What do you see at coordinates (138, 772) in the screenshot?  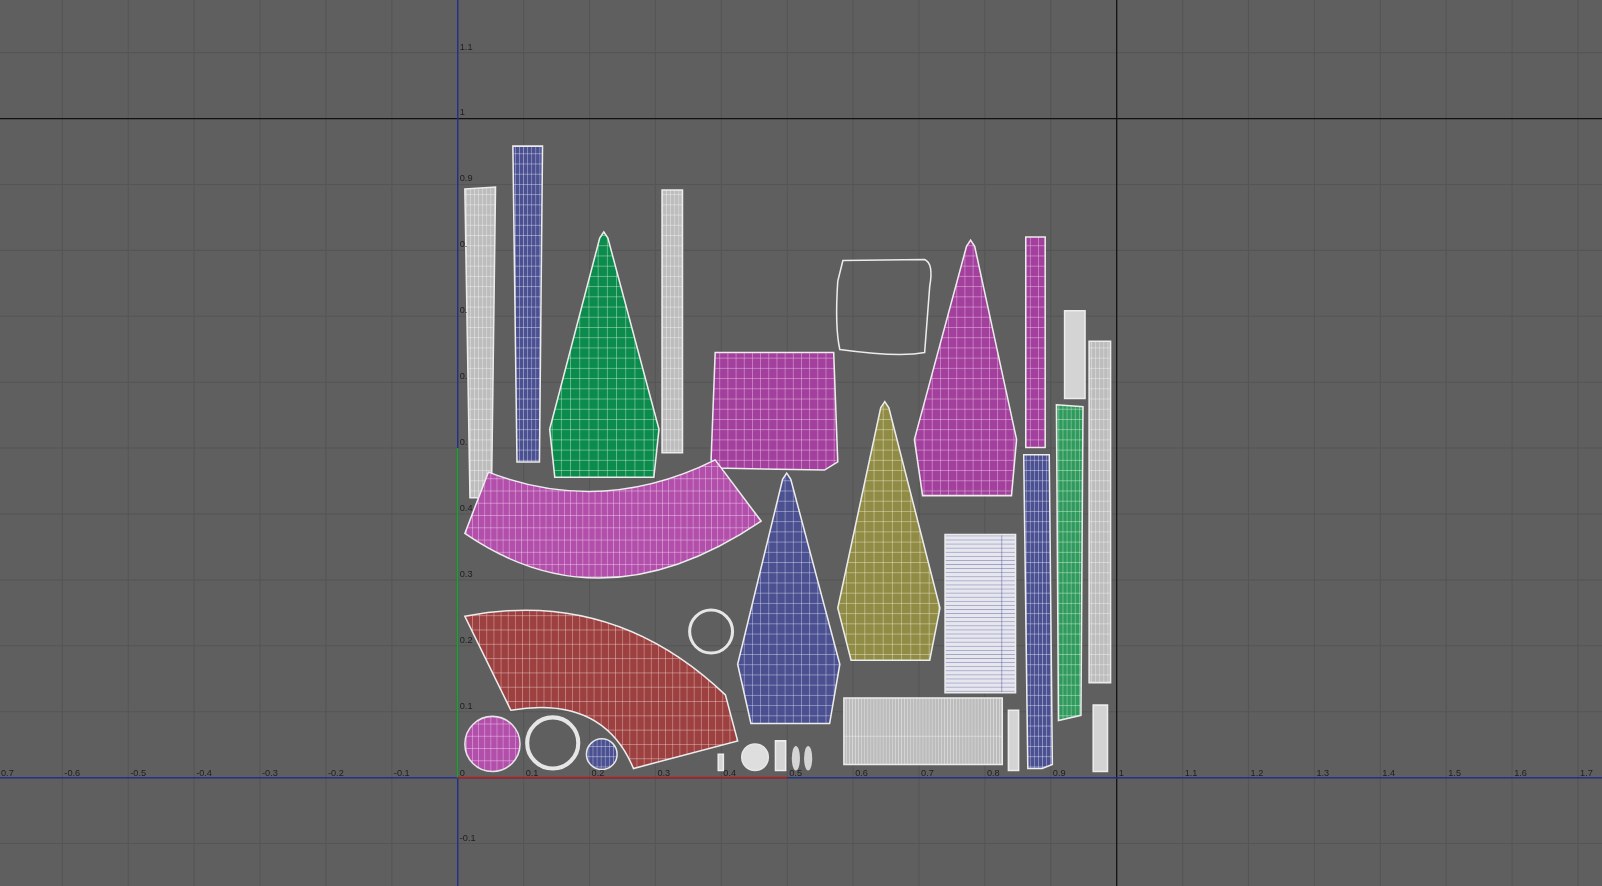 I see `axis-label: -0.5` at bounding box center [138, 772].